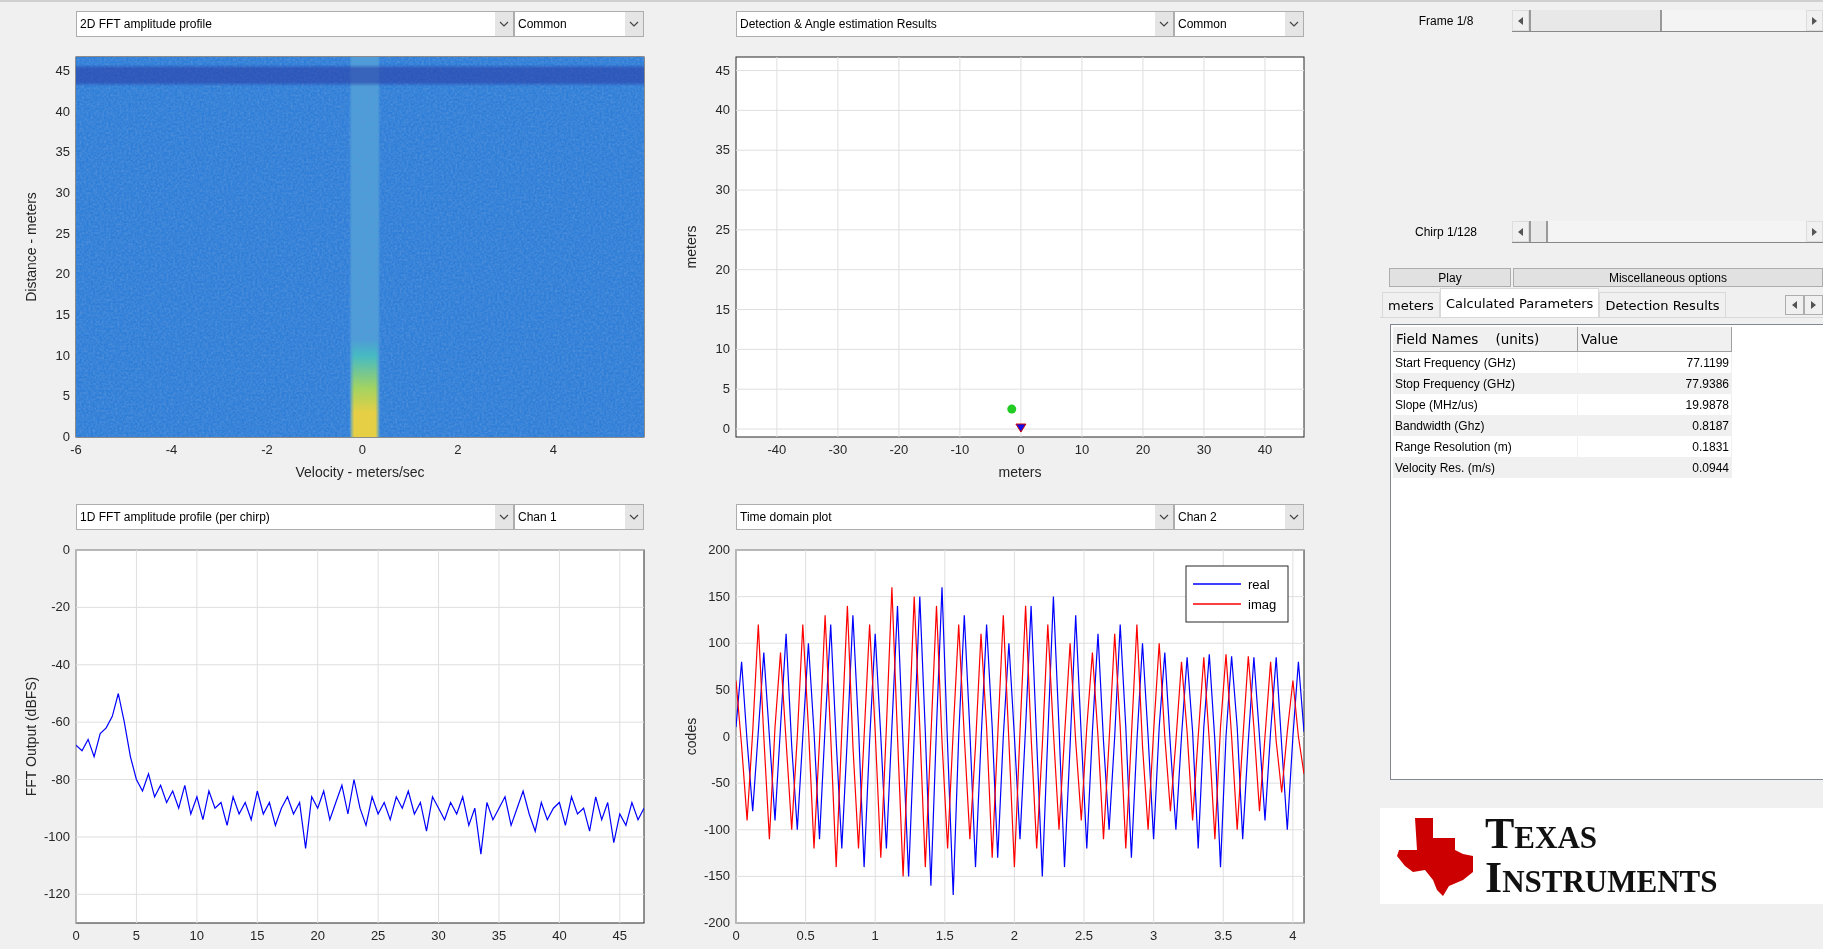 This screenshot has width=1823, height=949. I want to click on table-cell: Range Resolution (m), so click(1485, 446).